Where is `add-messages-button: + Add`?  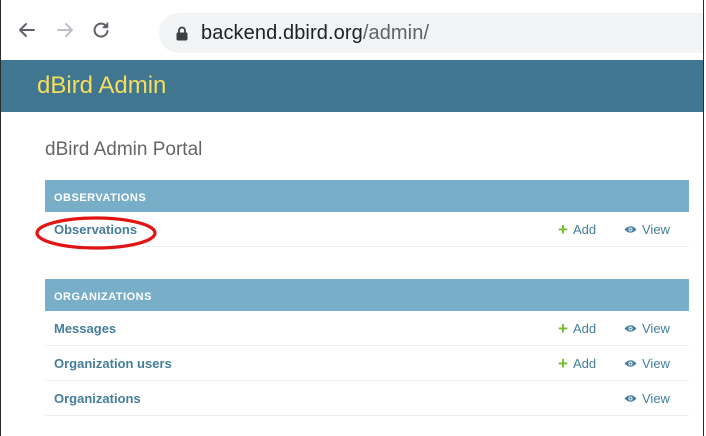 add-messages-button: + Add is located at coordinates (577, 328).